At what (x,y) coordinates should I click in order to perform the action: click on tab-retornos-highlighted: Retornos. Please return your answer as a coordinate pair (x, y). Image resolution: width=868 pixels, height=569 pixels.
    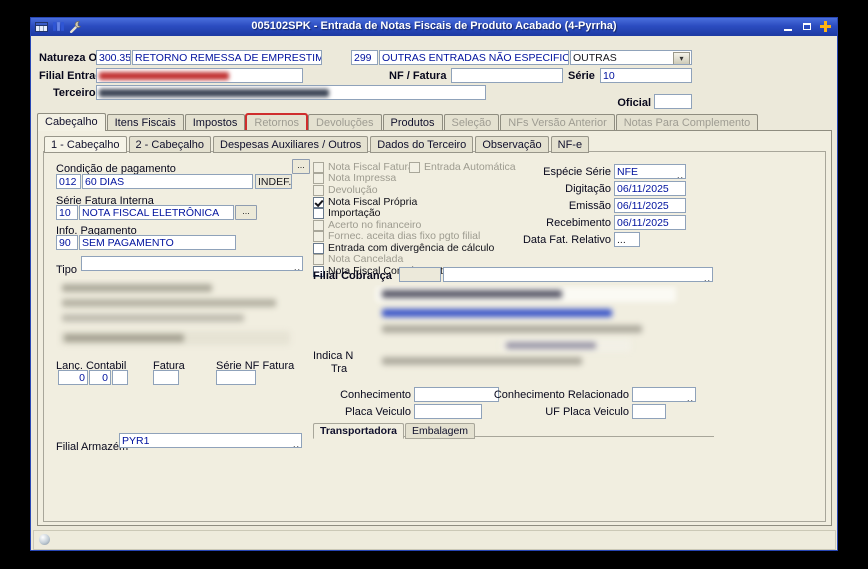
    Looking at the image, I should click on (277, 122).